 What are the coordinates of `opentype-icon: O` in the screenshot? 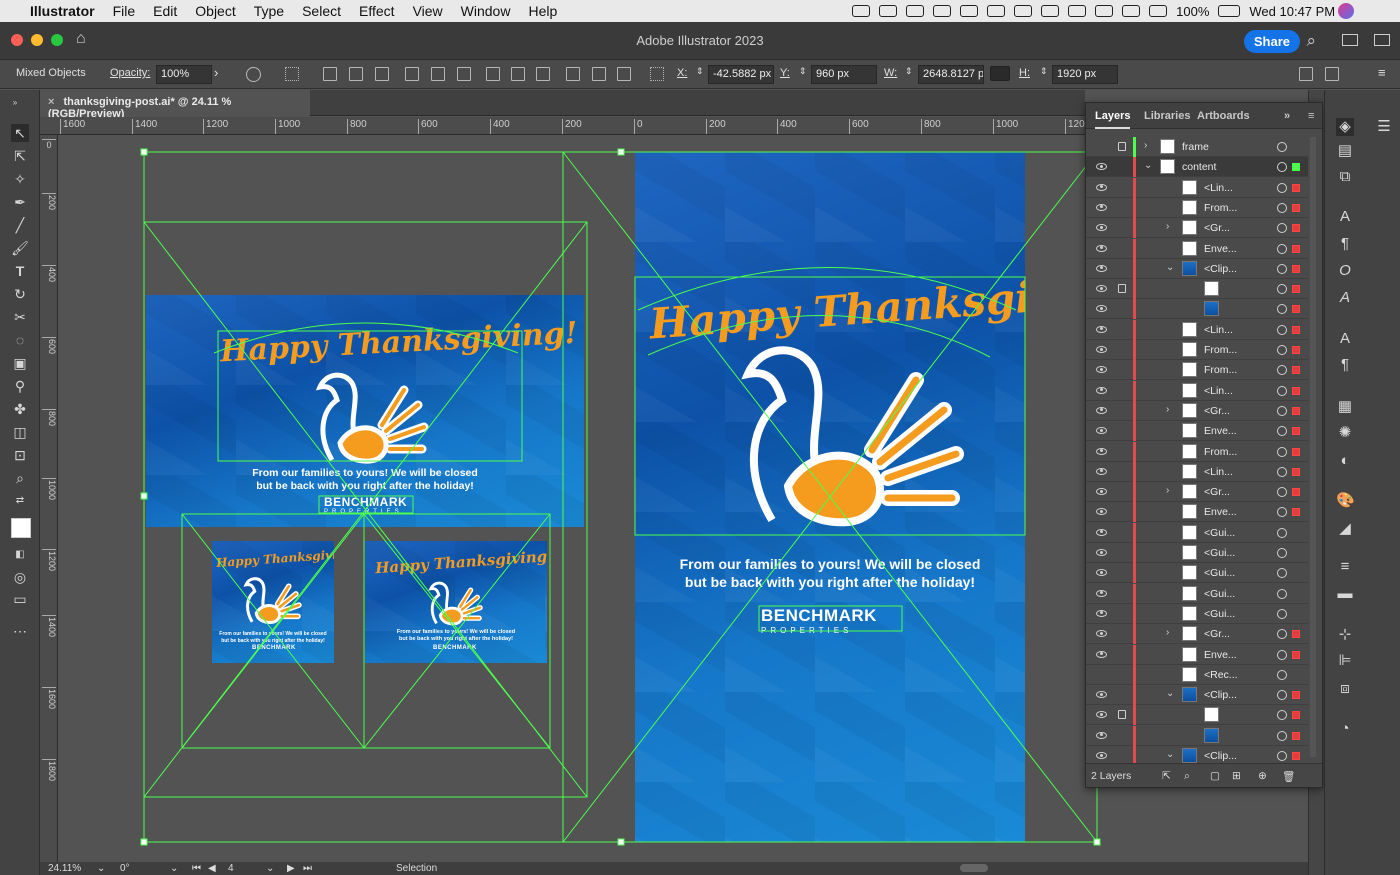 It's located at (1345, 271).